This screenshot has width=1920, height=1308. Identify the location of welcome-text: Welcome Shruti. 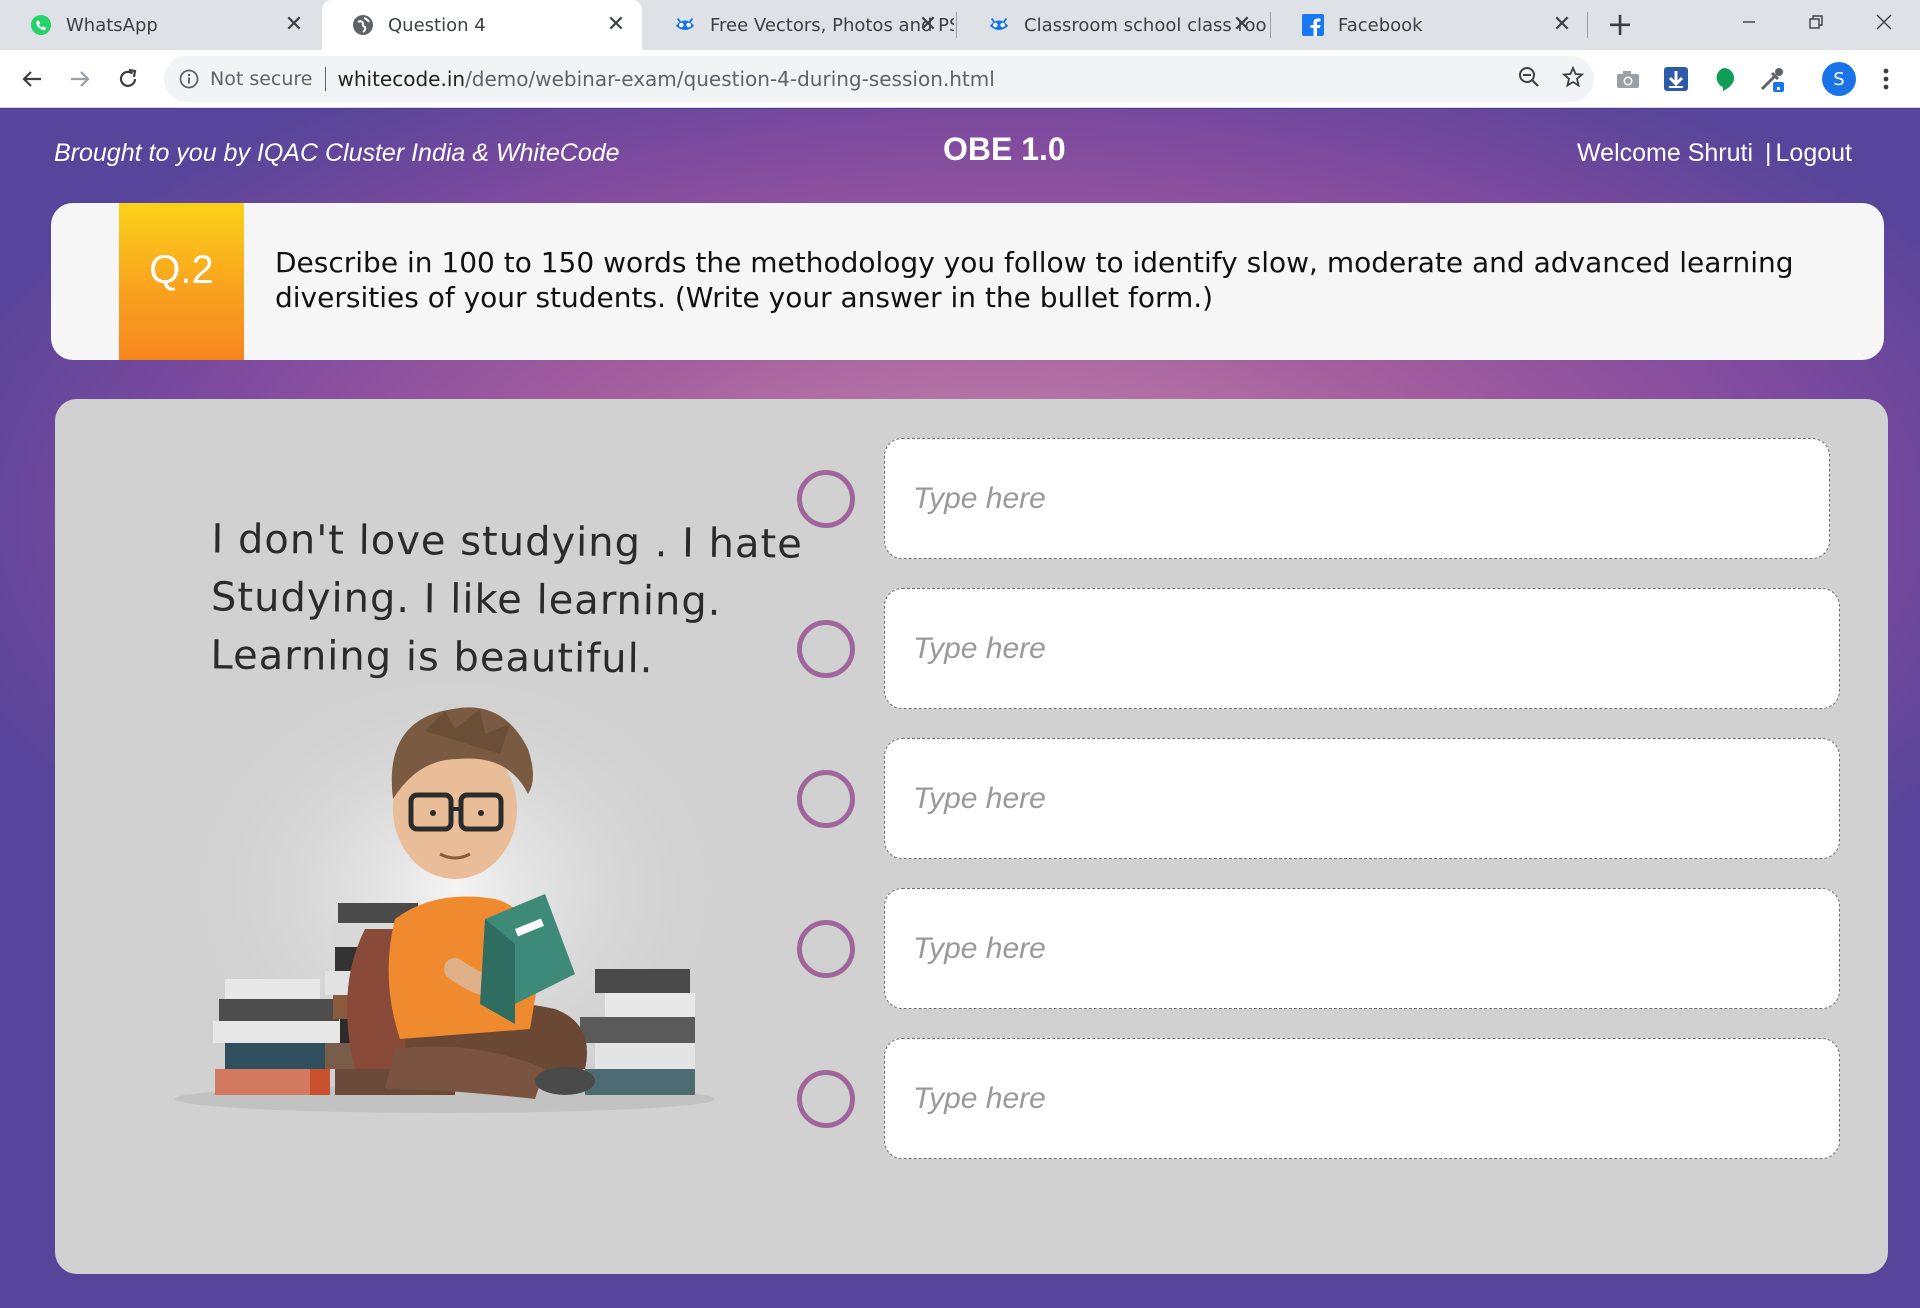
(1665, 153).